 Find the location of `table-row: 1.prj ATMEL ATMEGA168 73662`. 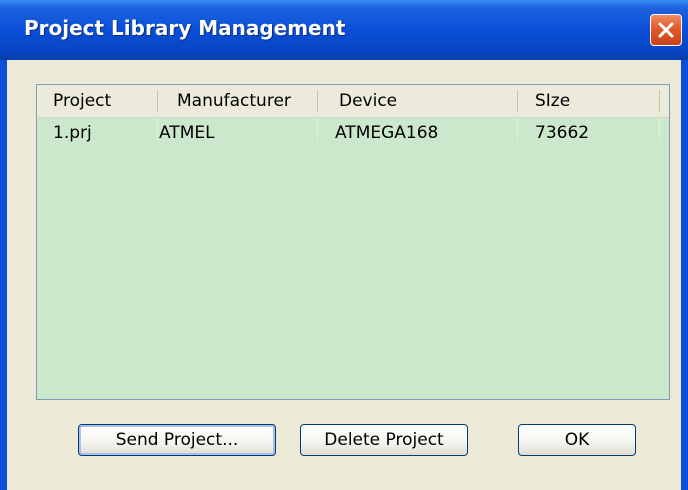

table-row: 1.prj ATMEL ATMEGA168 73662 is located at coordinates (353, 133).